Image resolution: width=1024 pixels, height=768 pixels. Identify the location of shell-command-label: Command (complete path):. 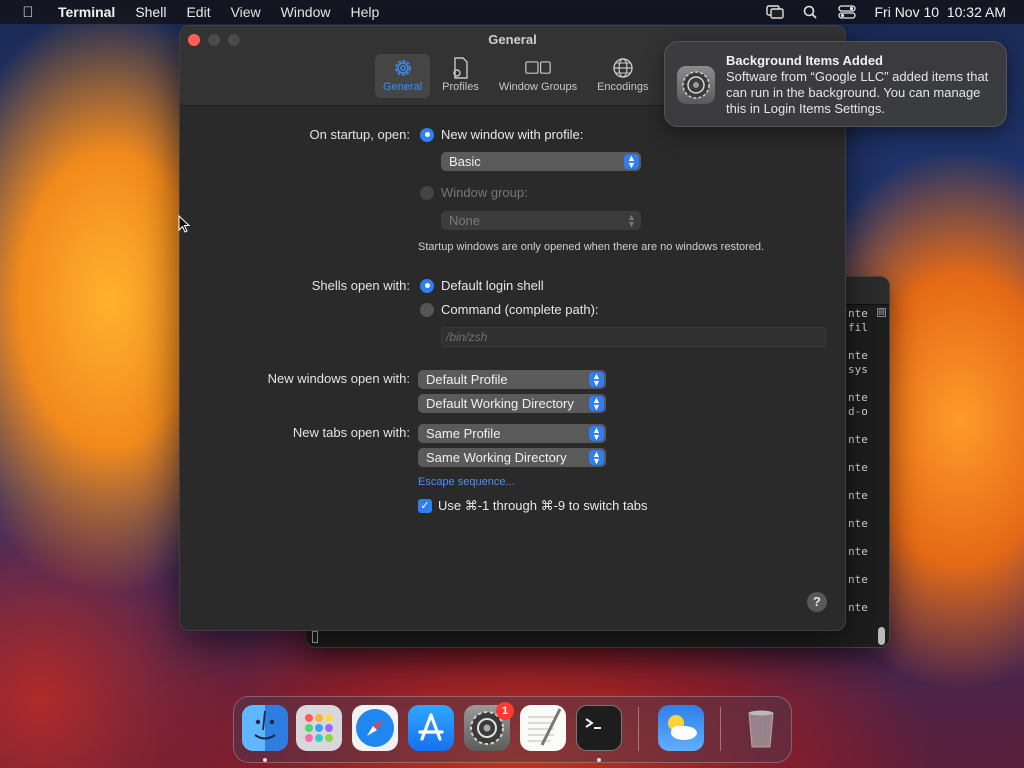
(520, 309).